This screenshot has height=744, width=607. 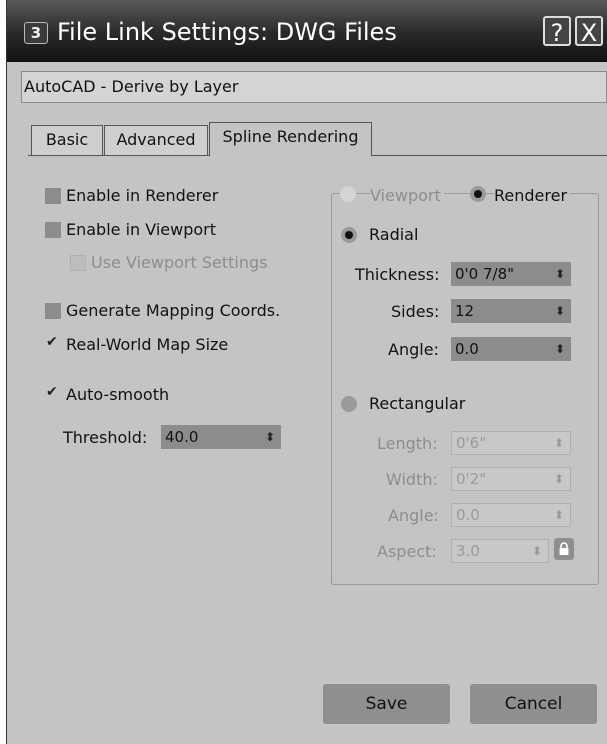 I want to click on renderer-radio-label: Renderer, so click(x=532, y=196).